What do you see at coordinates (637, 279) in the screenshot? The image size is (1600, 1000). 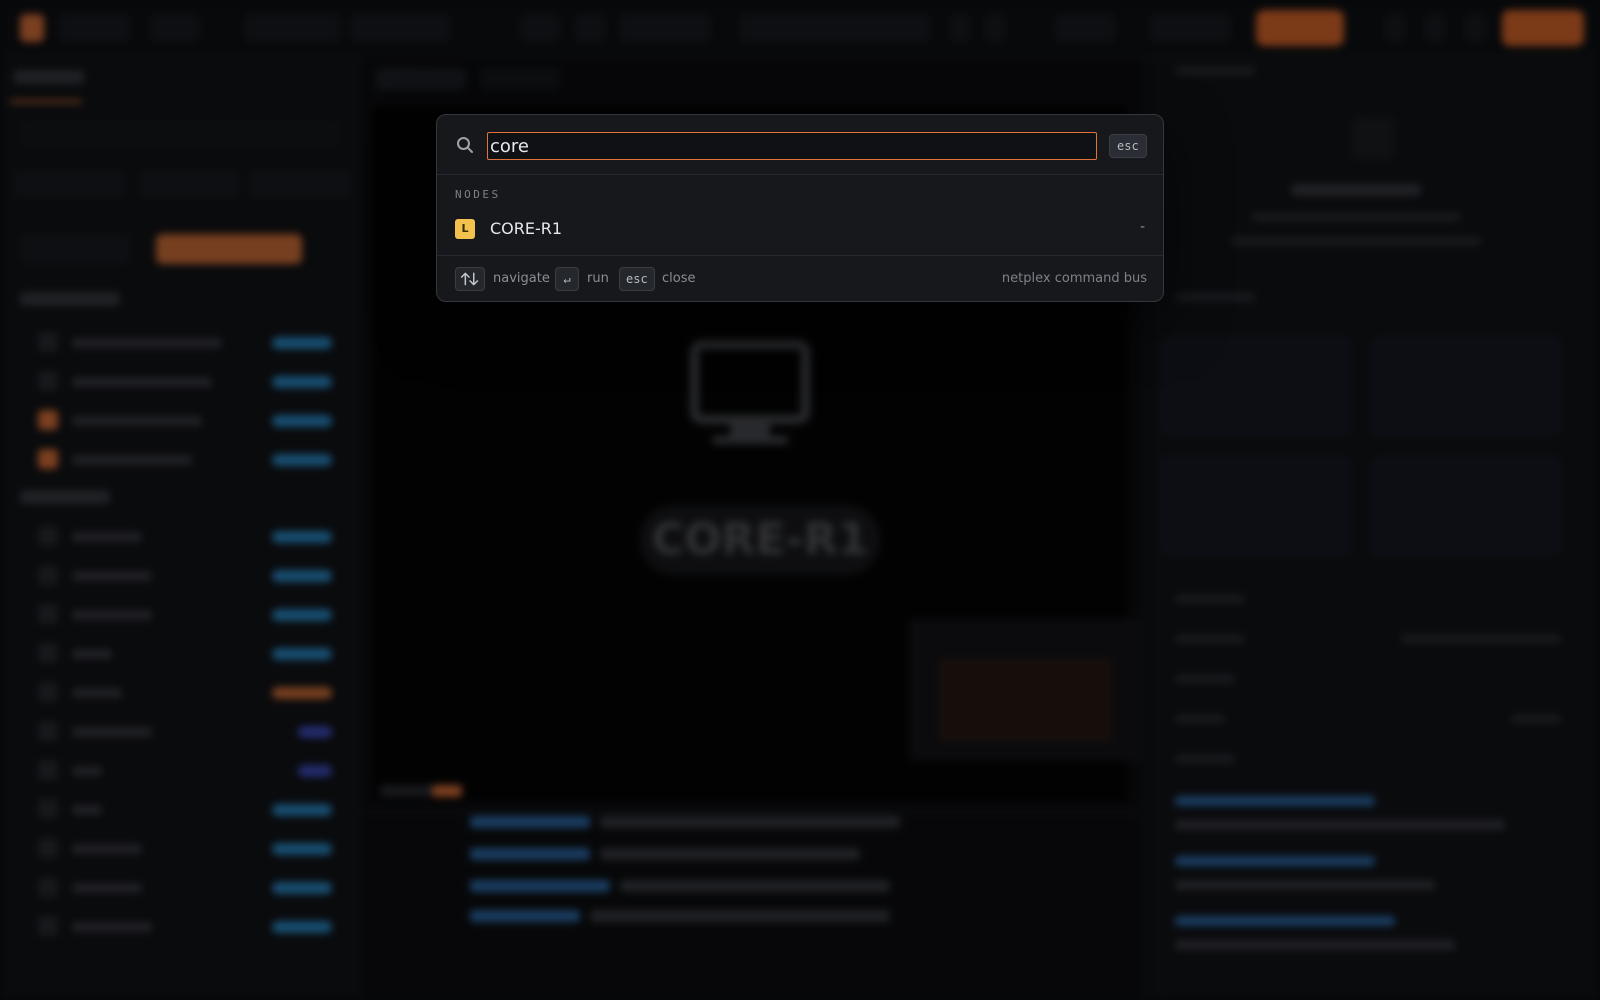 I see `esc-key-hint: esc` at bounding box center [637, 279].